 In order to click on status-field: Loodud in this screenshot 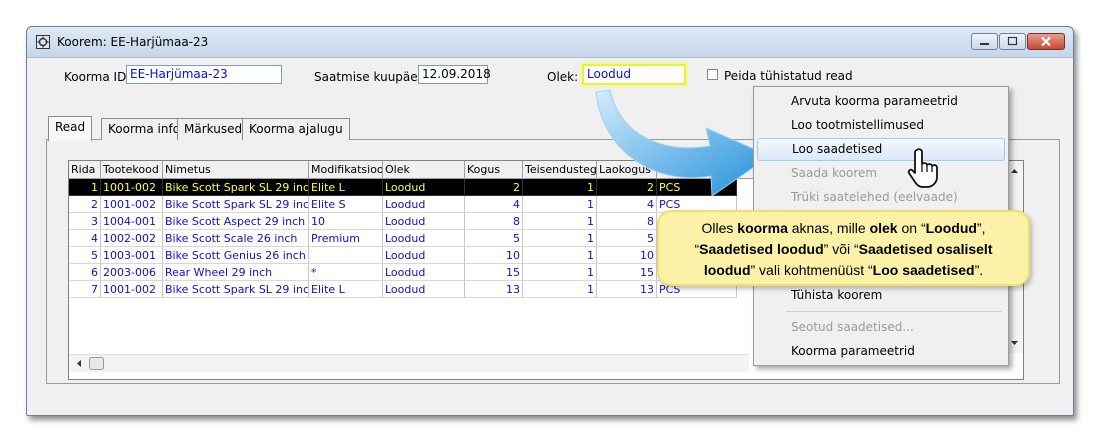, I will do `click(634, 74)`.